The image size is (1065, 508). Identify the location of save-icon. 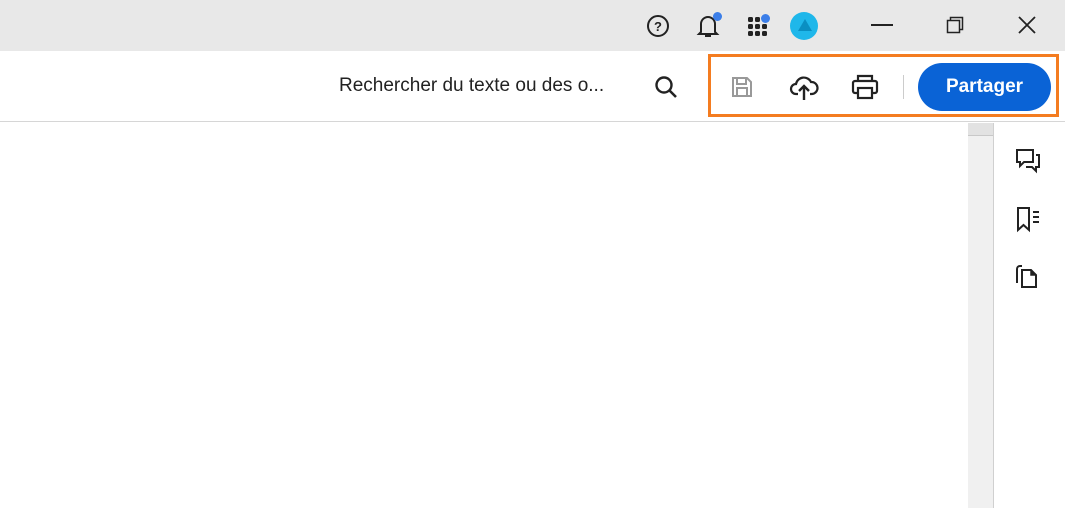
(742, 87).